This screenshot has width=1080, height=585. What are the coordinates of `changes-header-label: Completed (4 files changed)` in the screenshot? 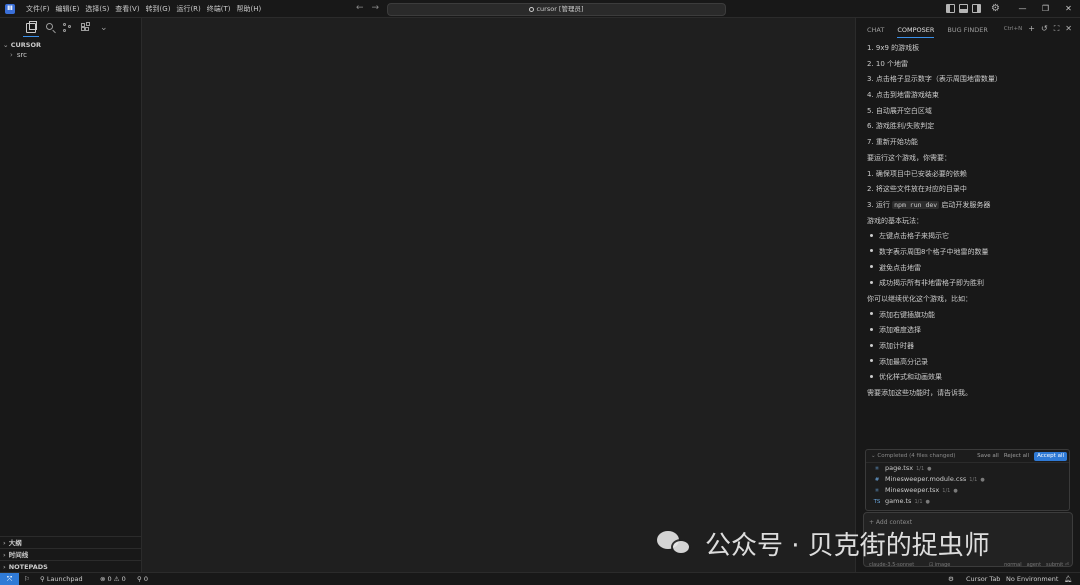 It's located at (916, 456).